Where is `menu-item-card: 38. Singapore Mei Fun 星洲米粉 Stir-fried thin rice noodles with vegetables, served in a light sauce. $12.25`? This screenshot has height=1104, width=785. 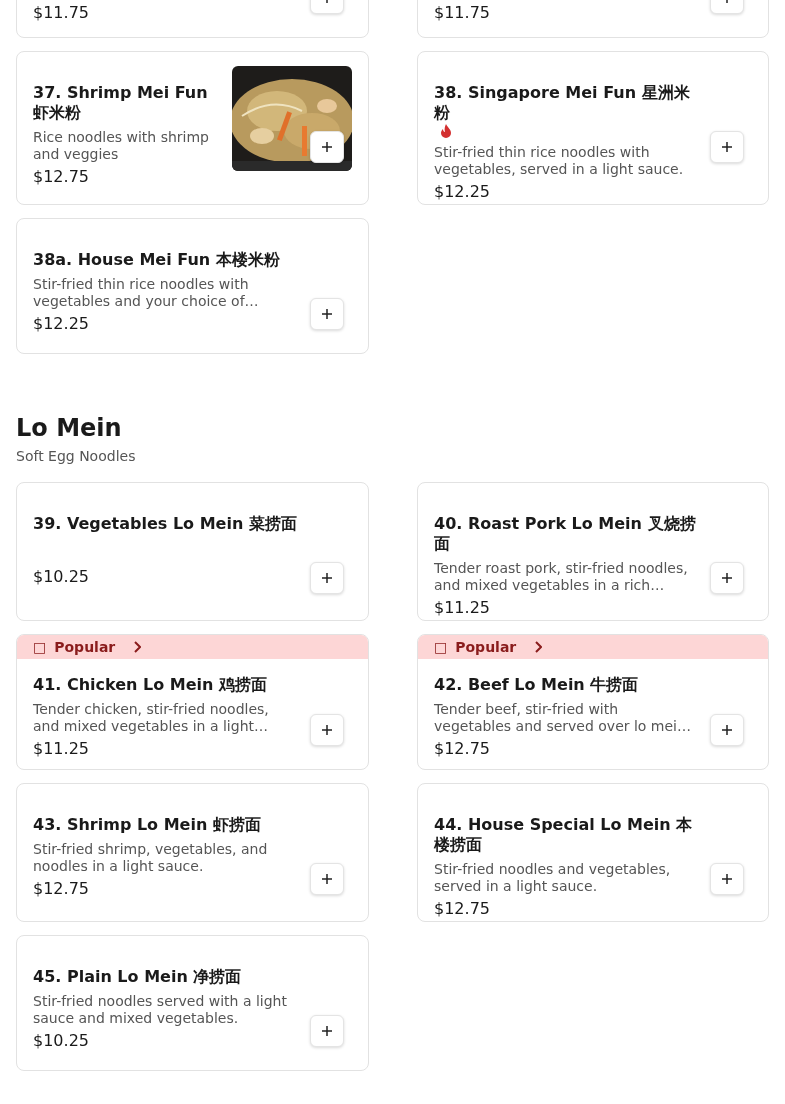 menu-item-card: 38. Singapore Mei Fun 星洲米粉 Stir-fried thin rice noodles with vegetables, served in a light sauce. $12.25 is located at coordinates (593, 128).